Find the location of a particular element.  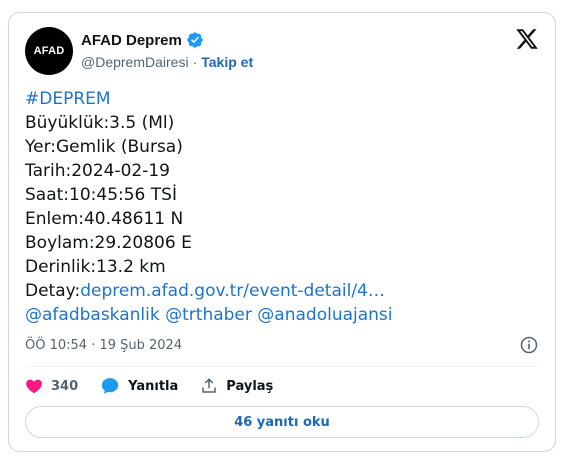

reply-button: Yanıtla is located at coordinates (139, 386).